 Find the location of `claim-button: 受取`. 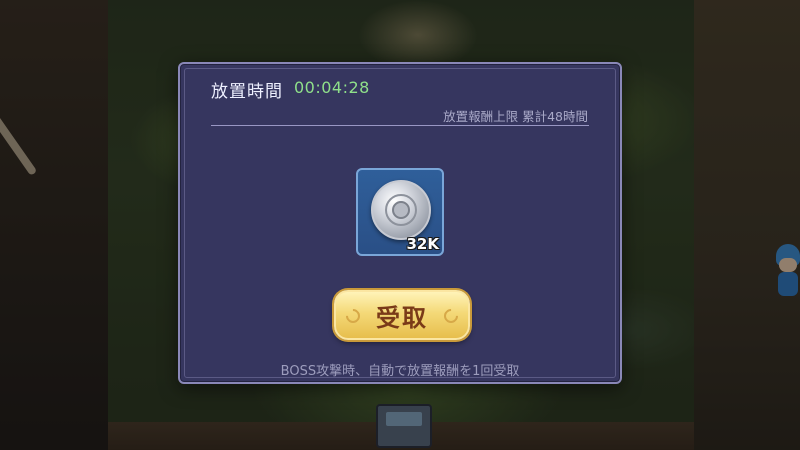

claim-button: 受取 is located at coordinates (402, 315).